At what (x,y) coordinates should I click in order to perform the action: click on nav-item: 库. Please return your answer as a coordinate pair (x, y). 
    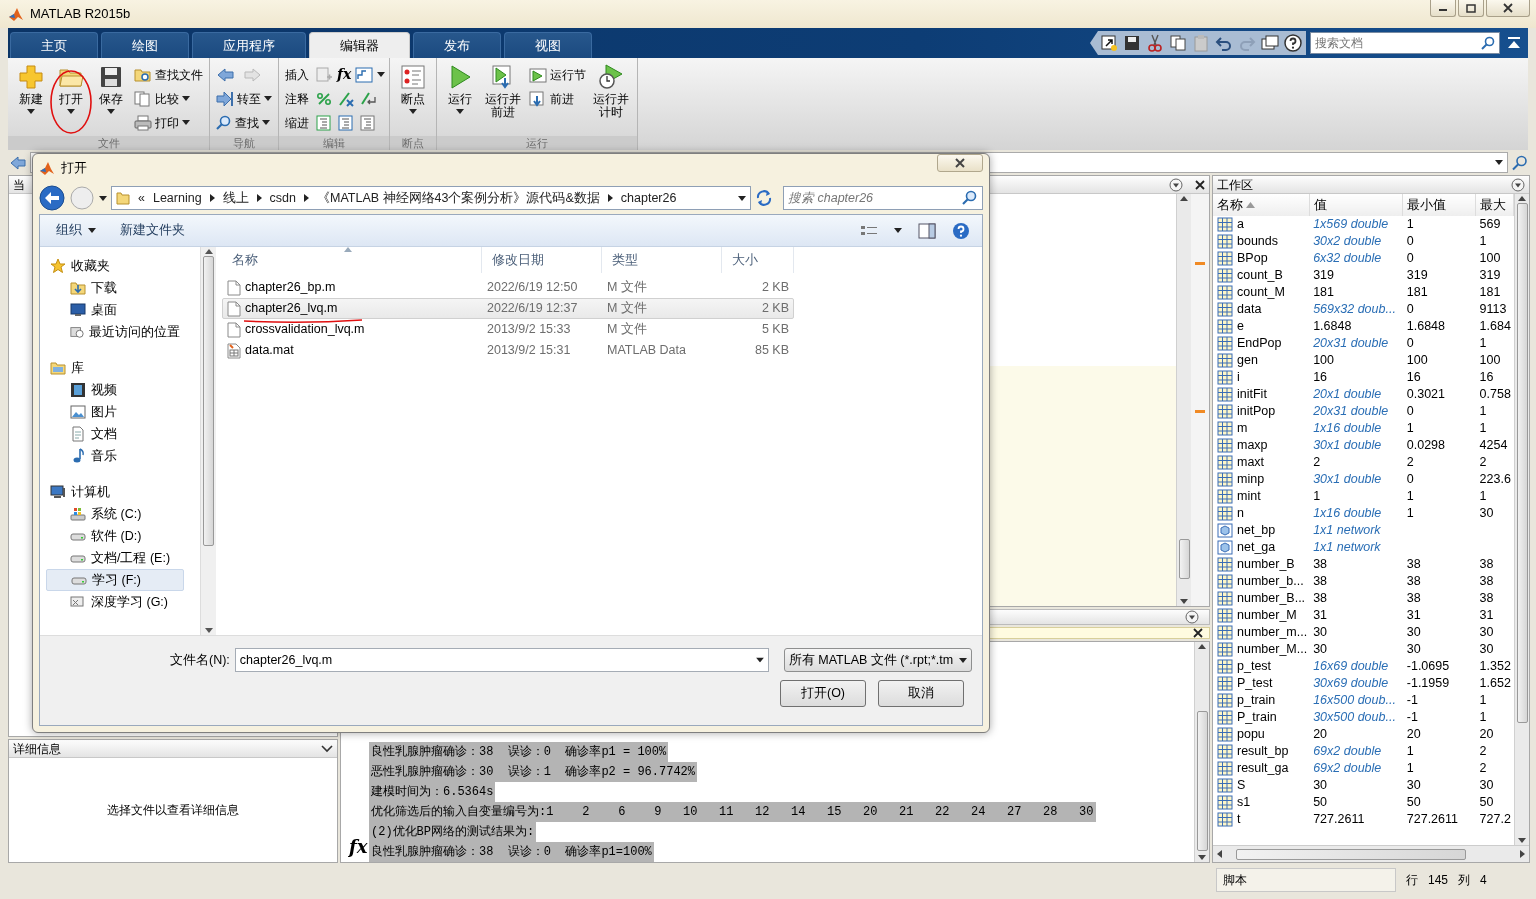
    Looking at the image, I should click on (115, 368).